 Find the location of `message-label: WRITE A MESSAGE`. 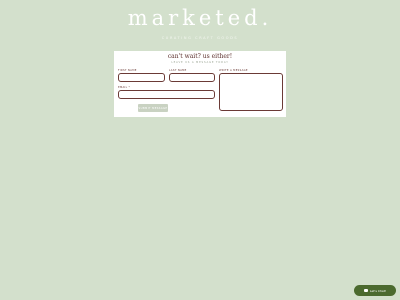

message-label: WRITE A MESSAGE is located at coordinates (233, 70).